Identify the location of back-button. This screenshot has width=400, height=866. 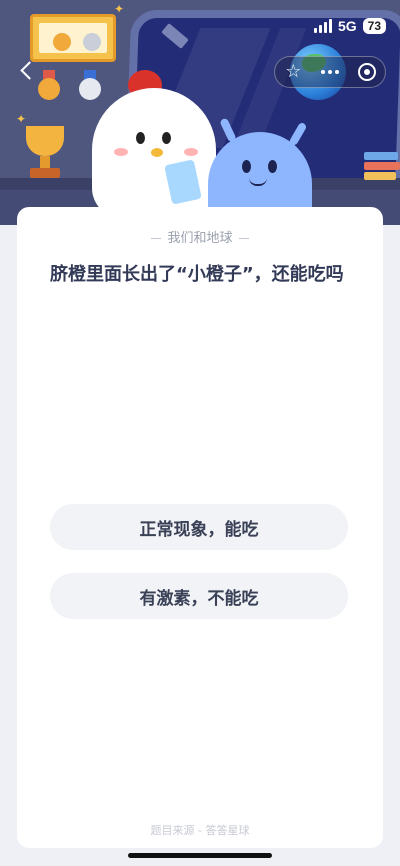
(26, 70).